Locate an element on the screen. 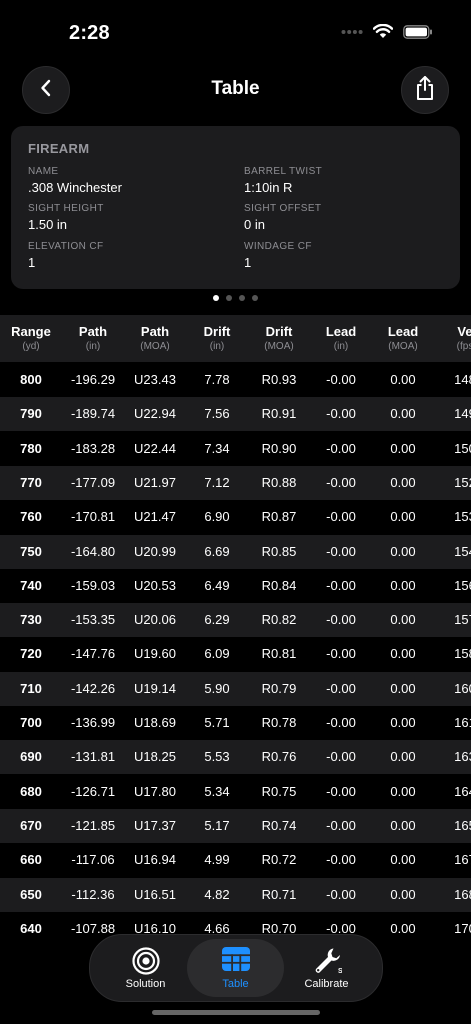 The image size is (471, 1024). table-cell: U16.94 is located at coordinates (155, 860).